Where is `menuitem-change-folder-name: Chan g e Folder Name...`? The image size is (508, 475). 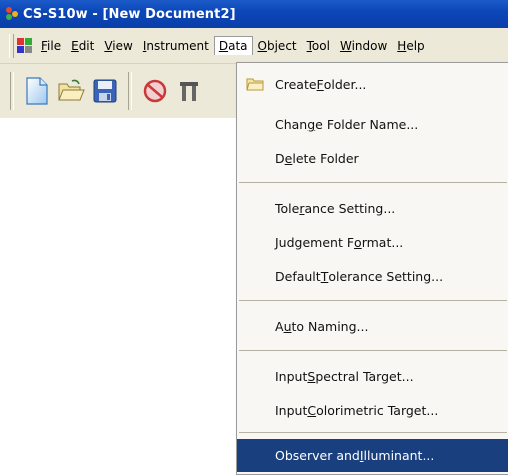 menuitem-change-folder-name: Chan g e Folder Name... is located at coordinates (372, 124).